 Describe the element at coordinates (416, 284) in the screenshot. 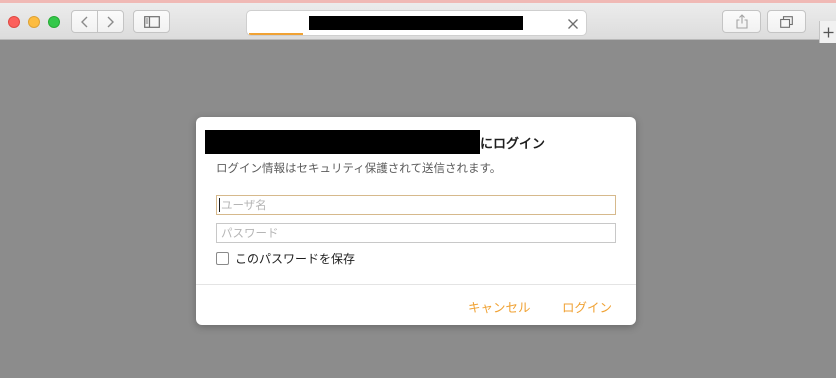

I see `dialog-separator` at that location.